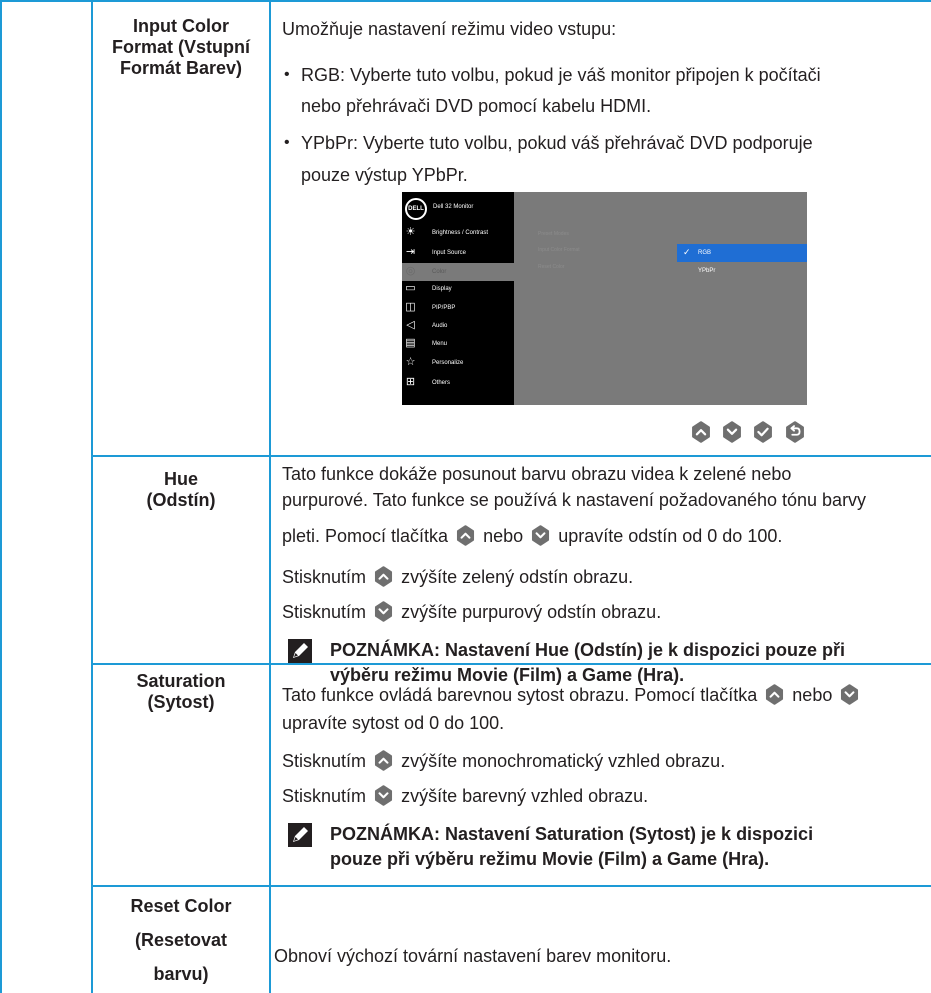  I want to click on saturation-label: Saturation (Sytost), so click(181, 692).